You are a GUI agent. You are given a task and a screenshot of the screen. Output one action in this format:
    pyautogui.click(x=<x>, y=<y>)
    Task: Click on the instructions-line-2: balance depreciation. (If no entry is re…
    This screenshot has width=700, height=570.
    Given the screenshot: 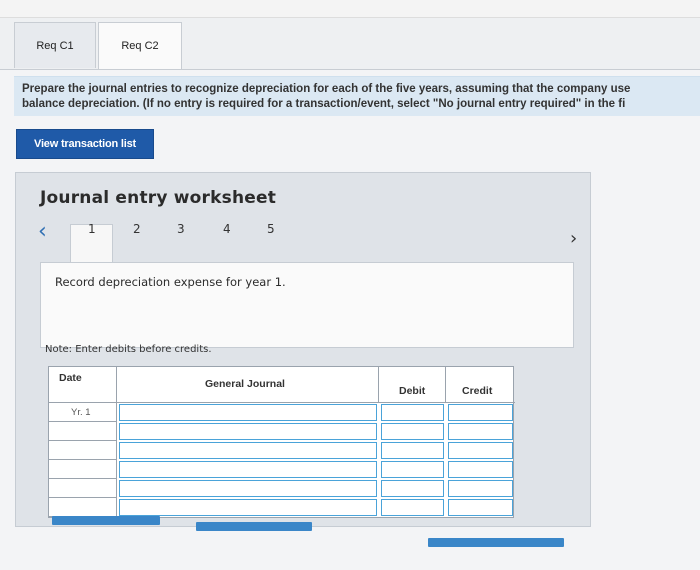 What is the action you would take?
    pyautogui.click(x=324, y=104)
    